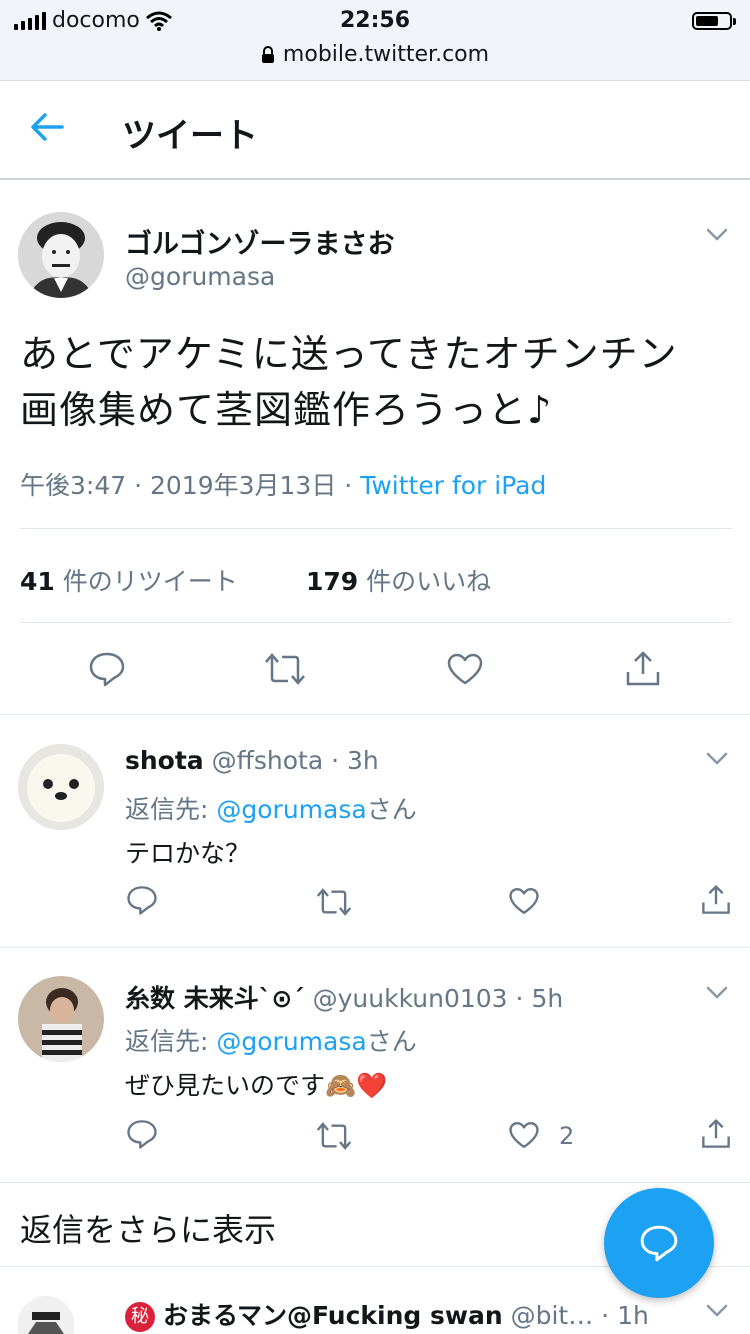 This screenshot has width=750, height=1334. What do you see at coordinates (37, 581) in the screenshot?
I see `retweet-count: 41` at bounding box center [37, 581].